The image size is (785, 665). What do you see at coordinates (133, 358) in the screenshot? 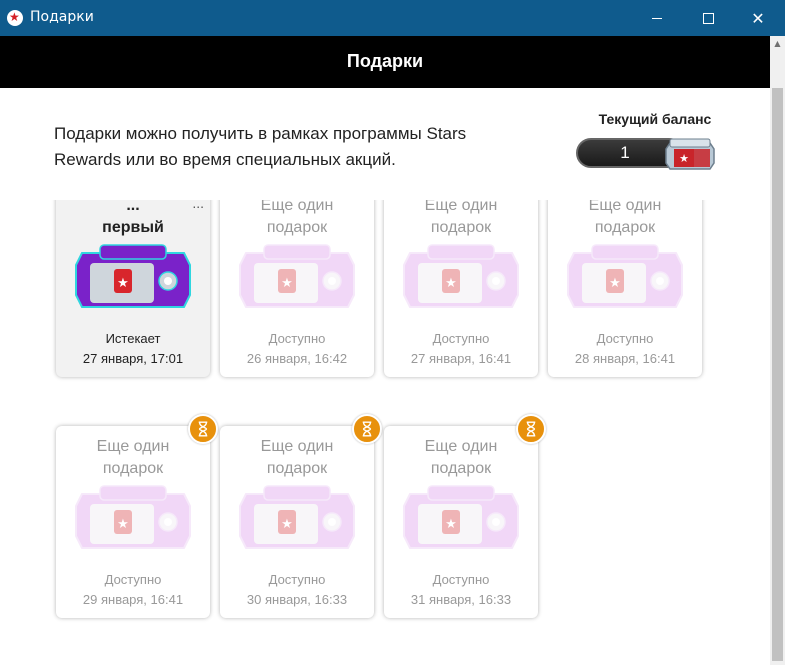
I see `gift-card-date: 27 января, 17:01` at bounding box center [133, 358].